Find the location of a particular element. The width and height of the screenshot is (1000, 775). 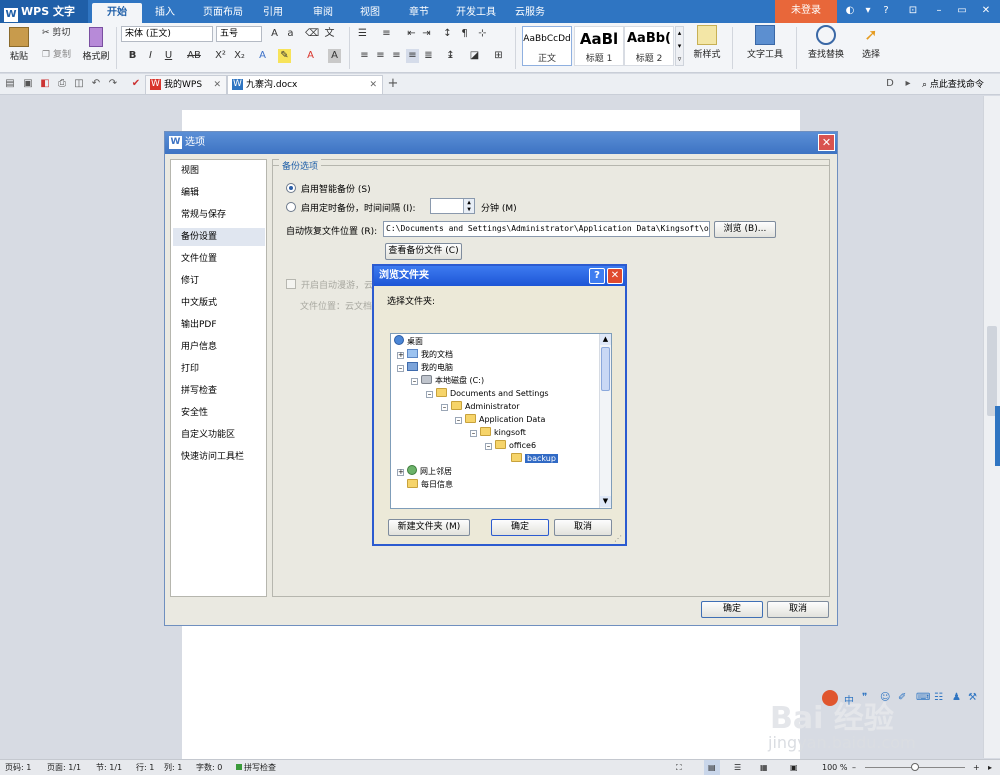

grow-font-icon: A is located at coordinates (274, 34).